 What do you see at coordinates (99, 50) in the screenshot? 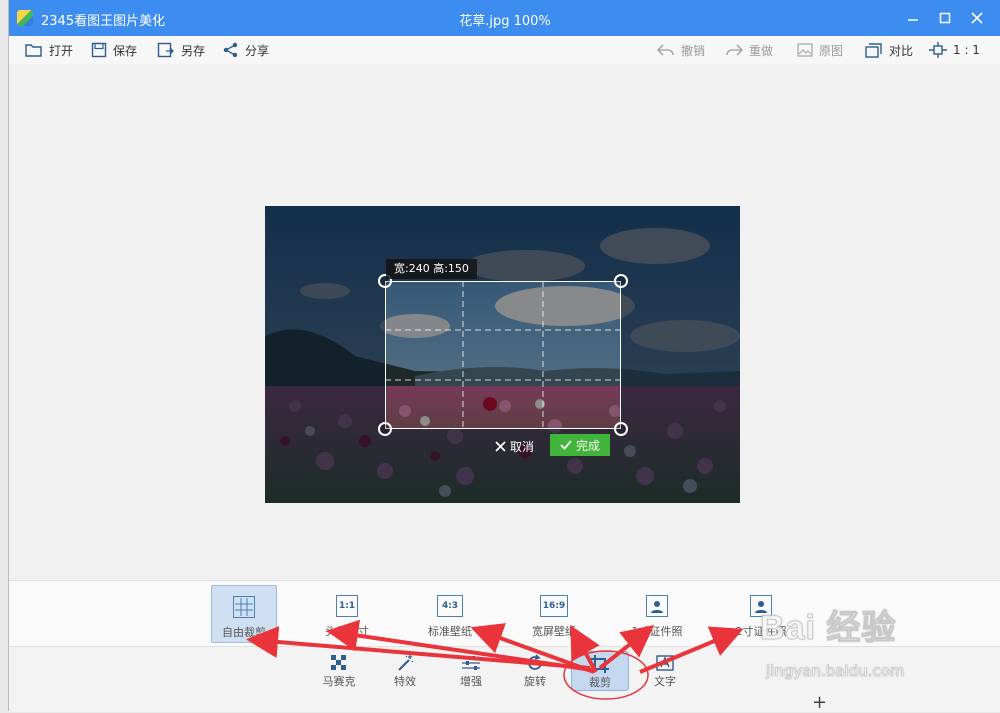
I see `save-icon` at bounding box center [99, 50].